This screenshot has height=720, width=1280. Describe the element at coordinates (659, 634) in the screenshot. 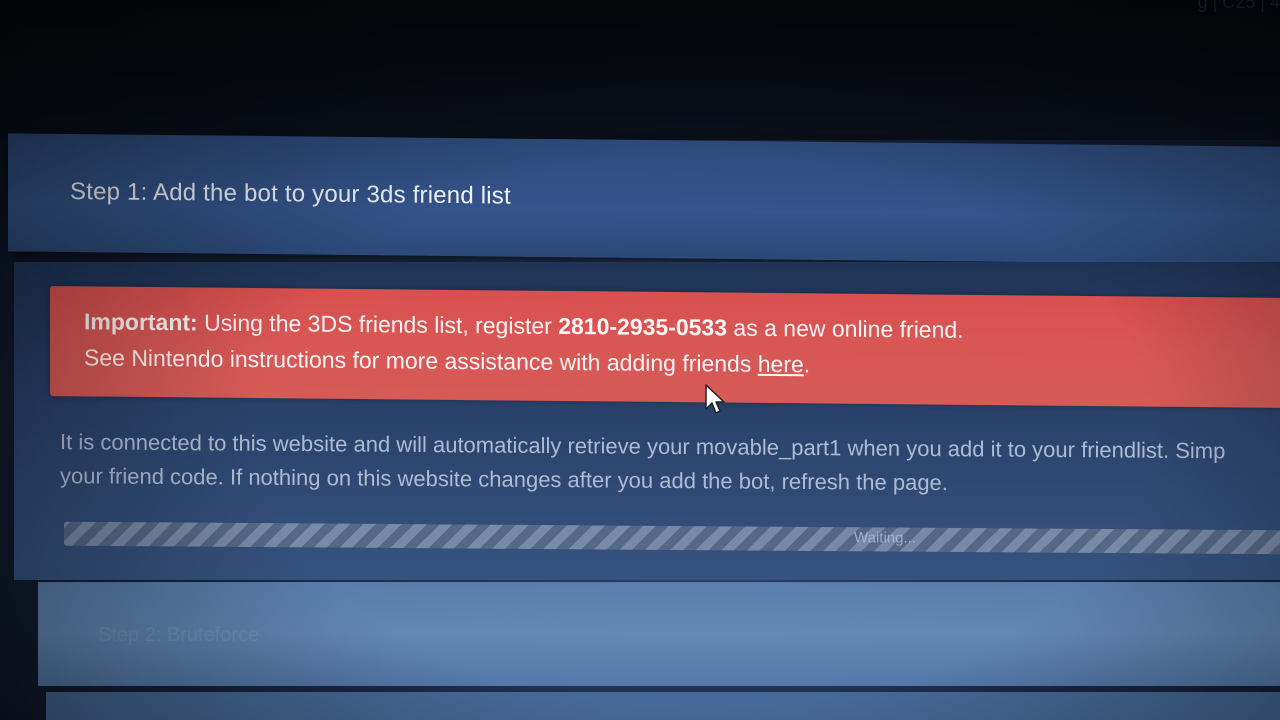

I see `step2-card: Step 2: Bruteforce` at that location.